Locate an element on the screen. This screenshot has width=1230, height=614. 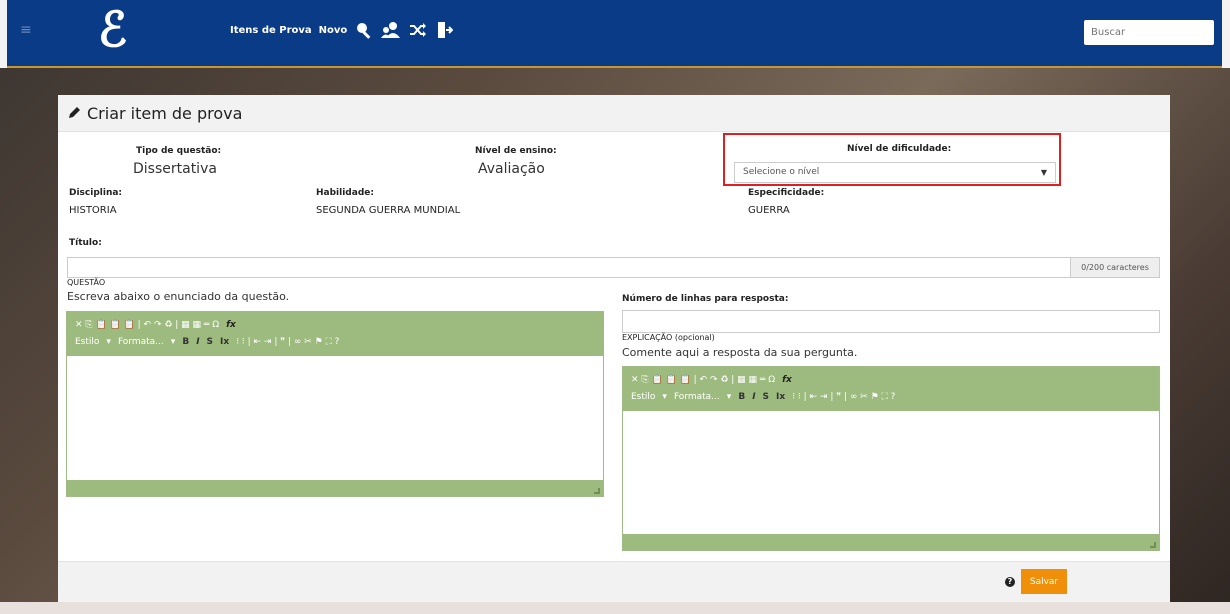
questao-section-label: QUESTÃO is located at coordinates (86, 282).